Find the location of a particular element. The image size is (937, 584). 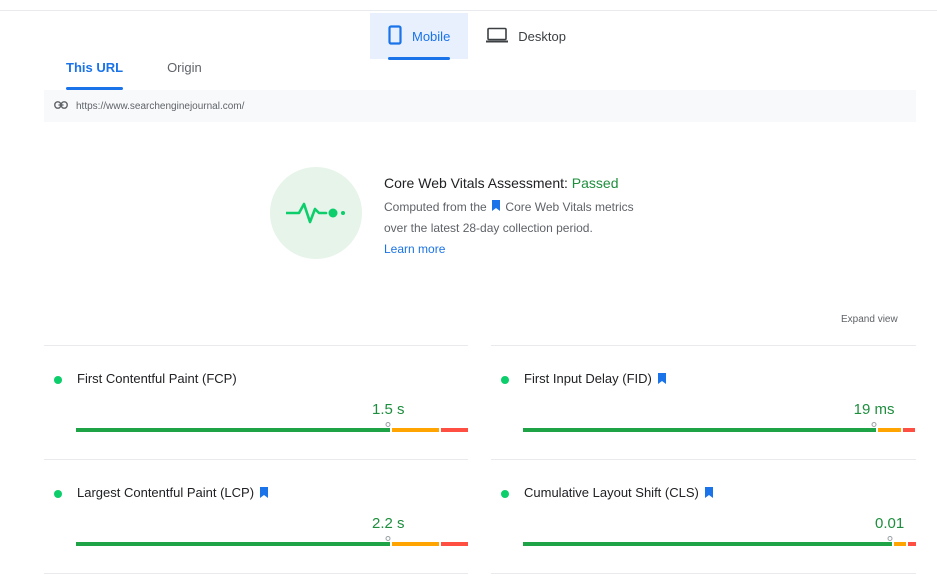

metric-value: 2.2 s is located at coordinates (388, 523).